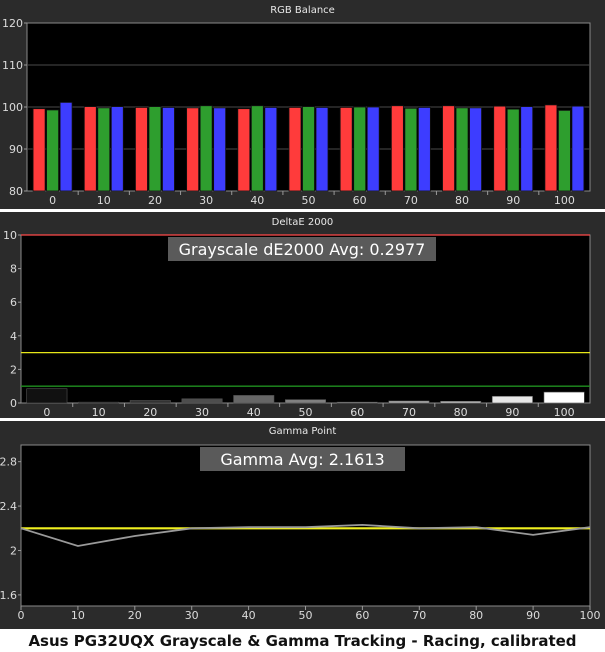  Describe the element at coordinates (12, 107) in the screenshot. I see `y-tick-label: 100` at that location.